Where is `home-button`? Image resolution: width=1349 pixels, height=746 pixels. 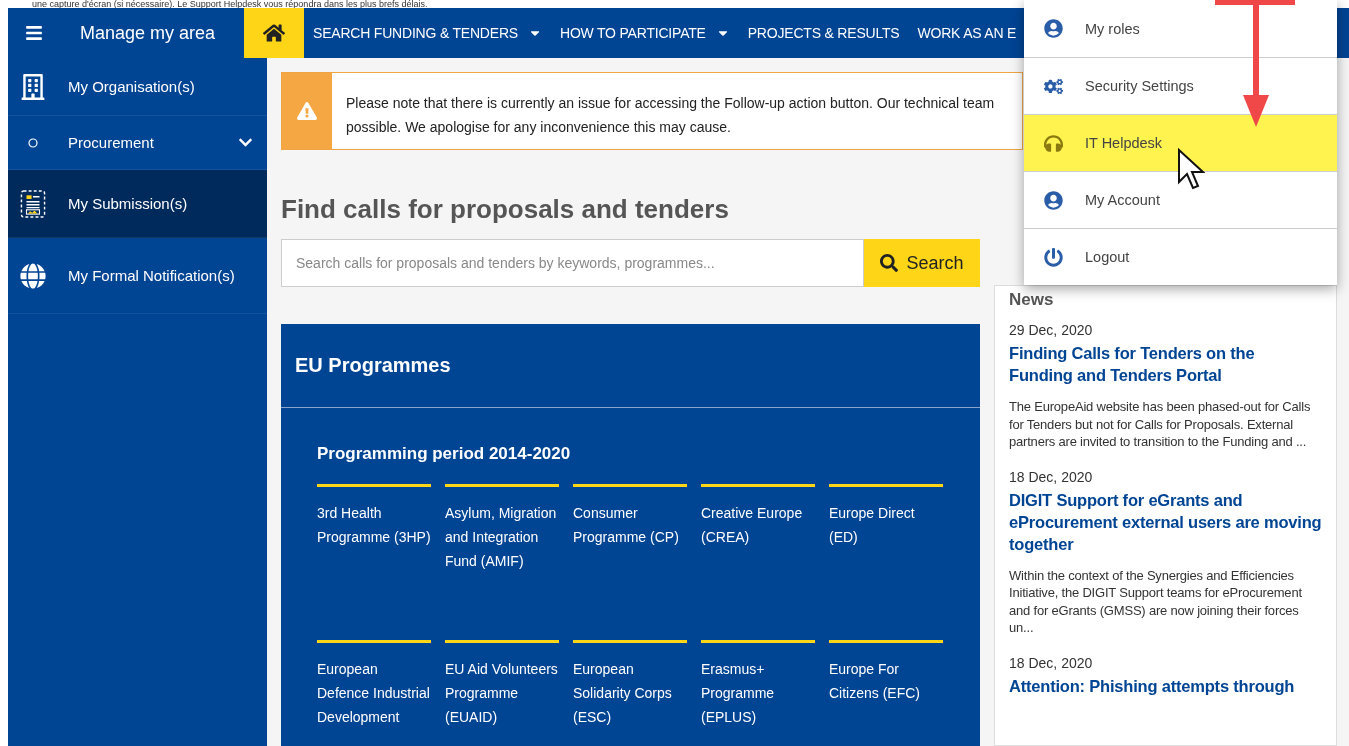
home-button is located at coordinates (274, 33).